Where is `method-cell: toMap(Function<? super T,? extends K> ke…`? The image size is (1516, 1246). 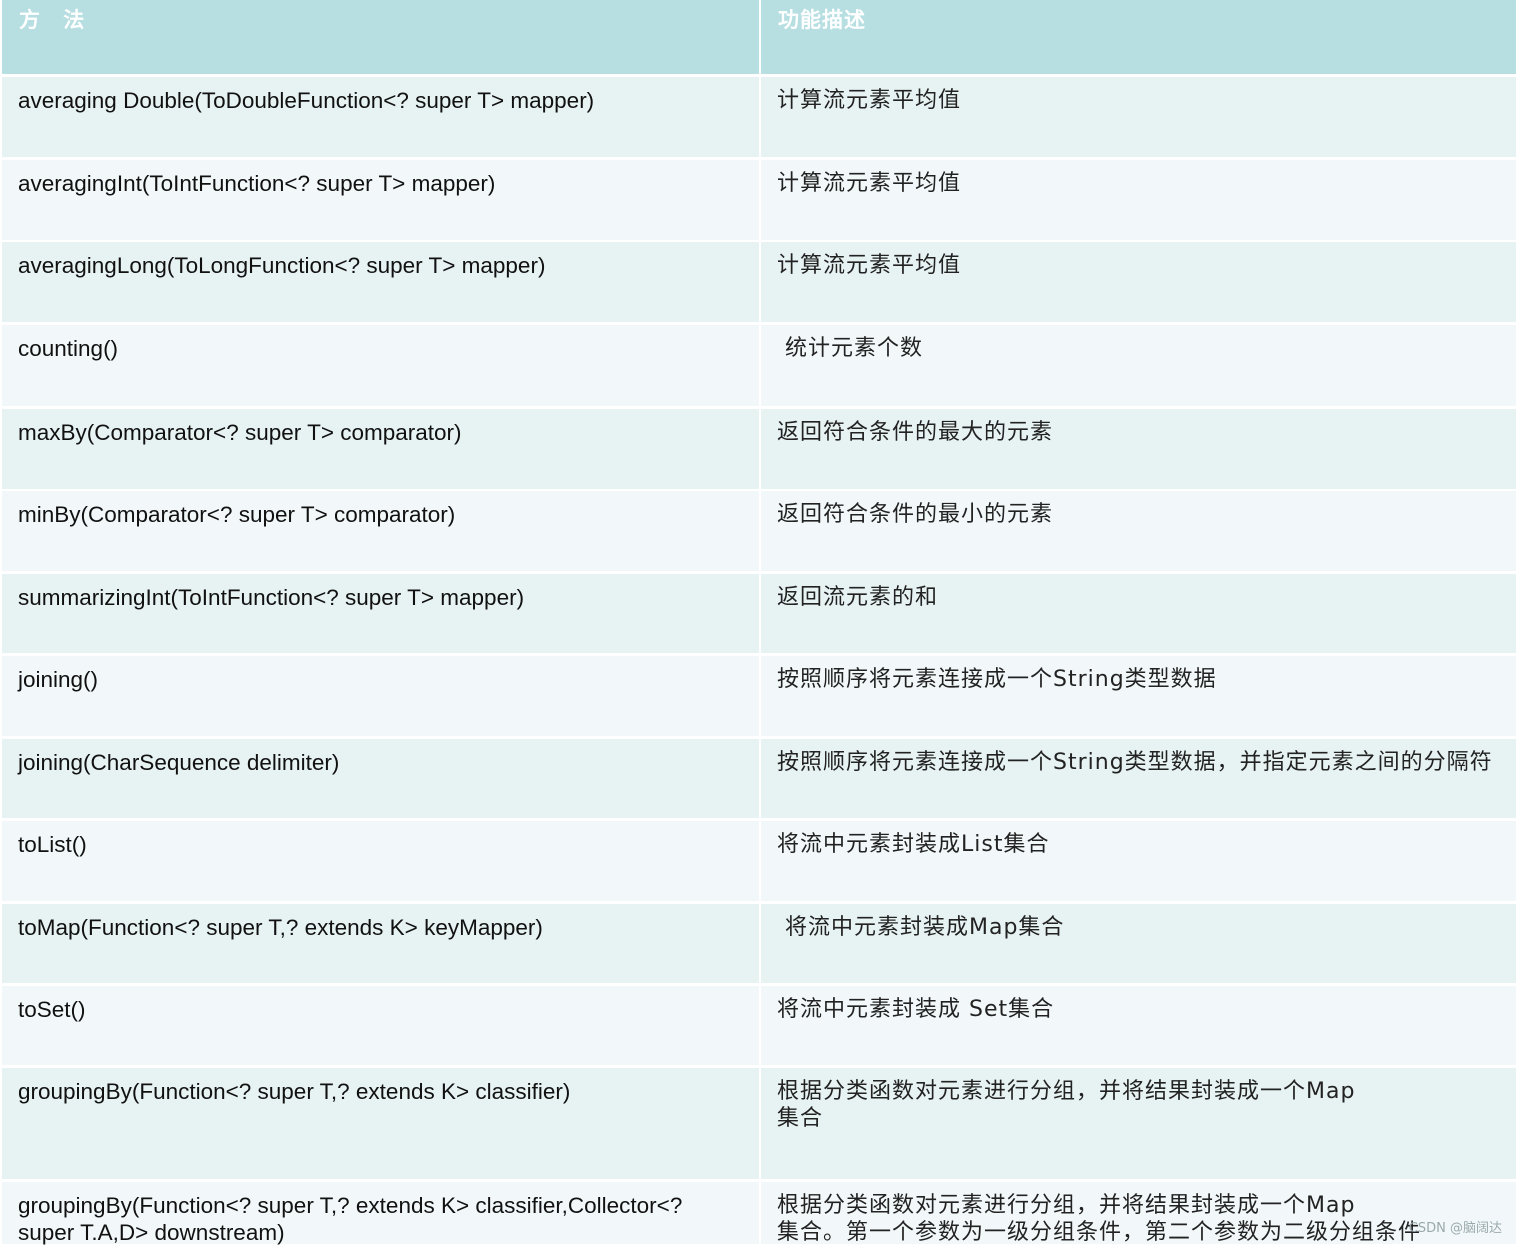 method-cell: toMap(Function<? super T,? extends K> ke… is located at coordinates (280, 927).